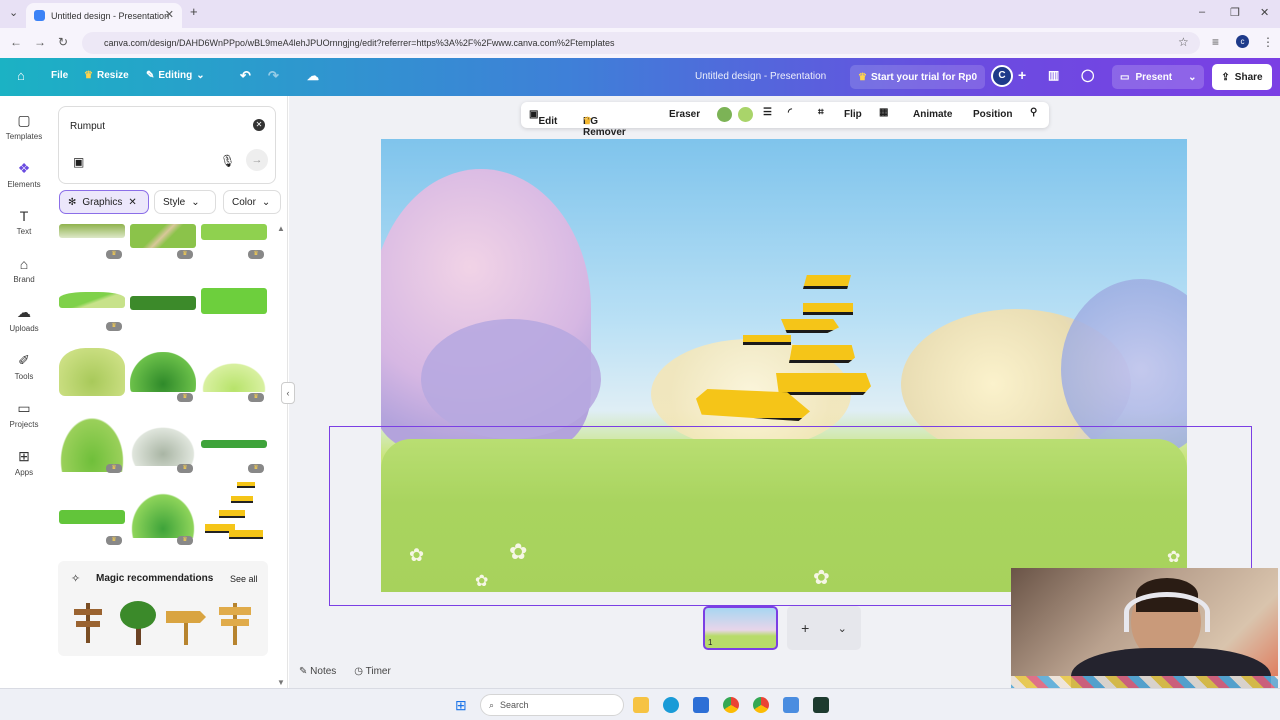 This screenshot has height=720, width=1280. I want to click on rail-item-templates: ▢ Templates, so click(24, 126).